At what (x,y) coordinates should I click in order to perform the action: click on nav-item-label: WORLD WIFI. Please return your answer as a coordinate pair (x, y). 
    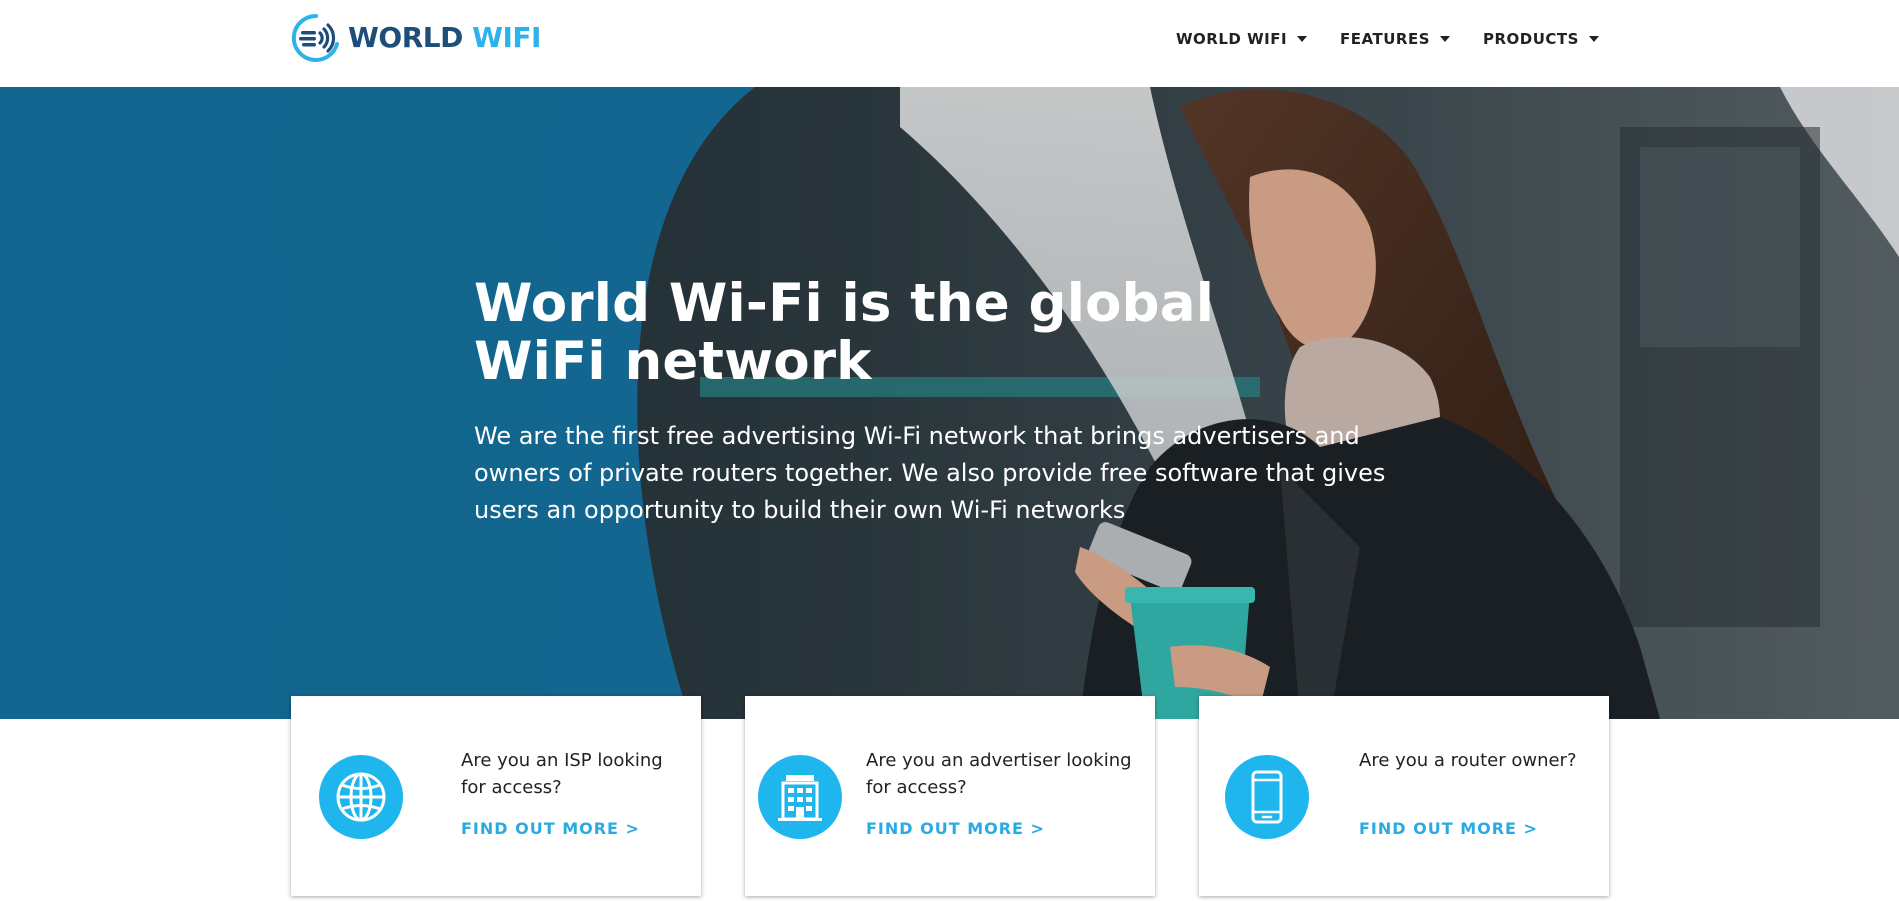
    Looking at the image, I should click on (1232, 39).